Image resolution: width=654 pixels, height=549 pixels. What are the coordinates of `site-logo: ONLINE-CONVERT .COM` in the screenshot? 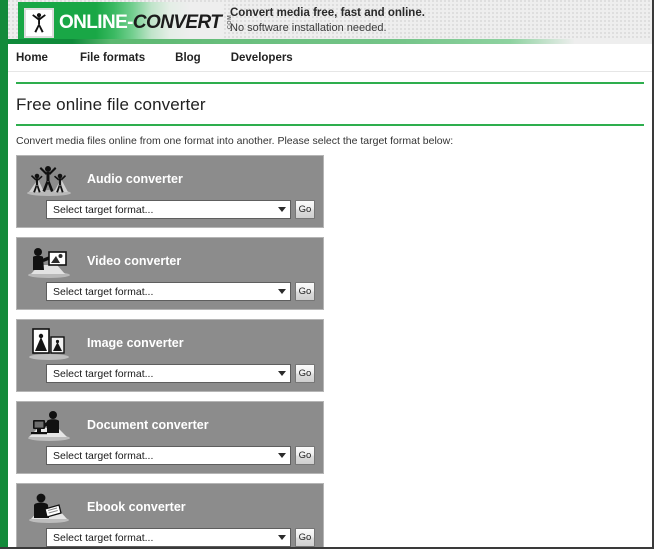 It's located at (125, 23).